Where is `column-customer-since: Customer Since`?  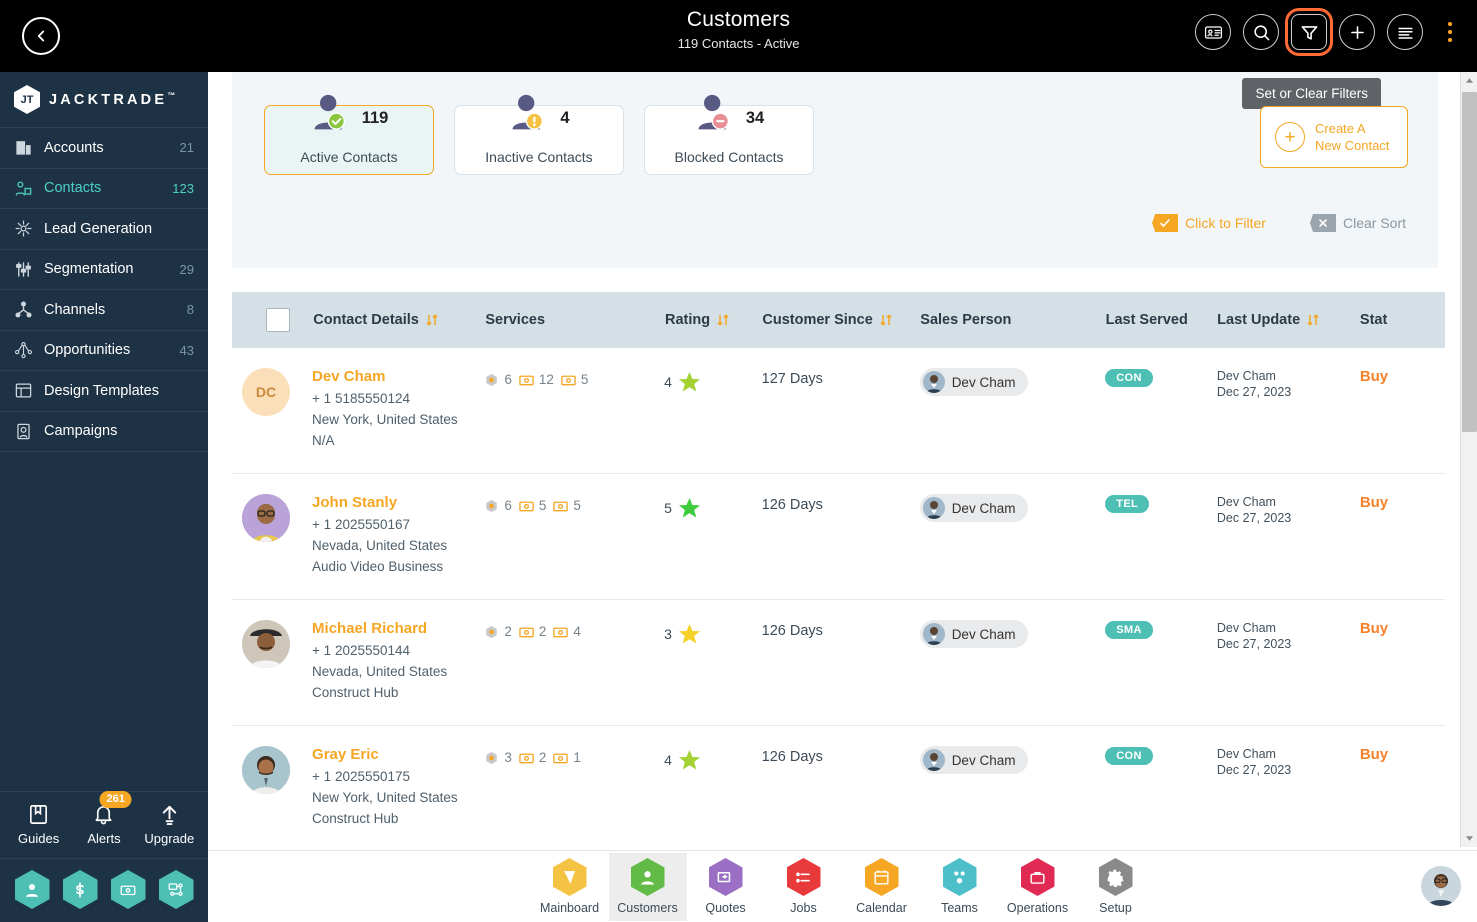 column-customer-since: Customer Since is located at coordinates (841, 320).